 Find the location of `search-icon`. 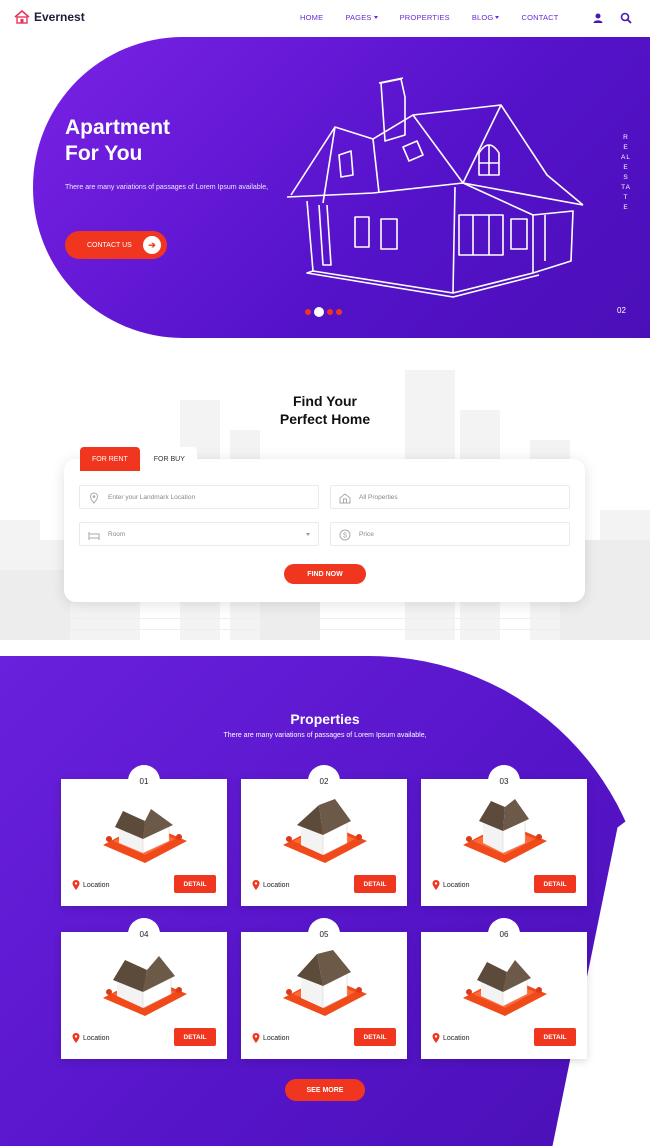

search-icon is located at coordinates (626, 18).